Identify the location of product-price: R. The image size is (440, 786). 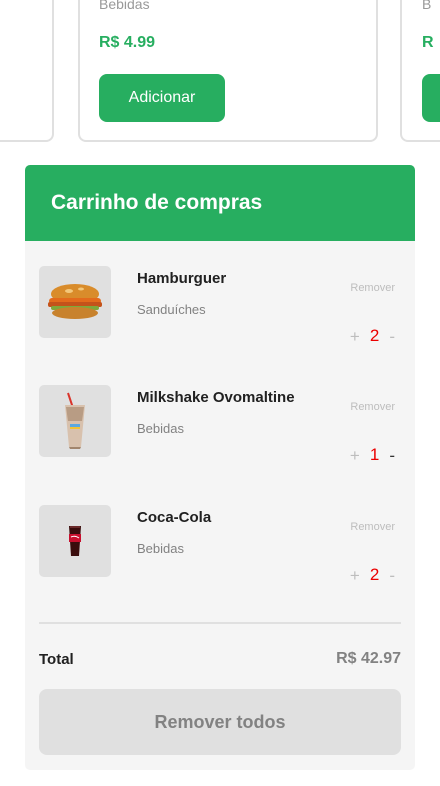
(428, 42).